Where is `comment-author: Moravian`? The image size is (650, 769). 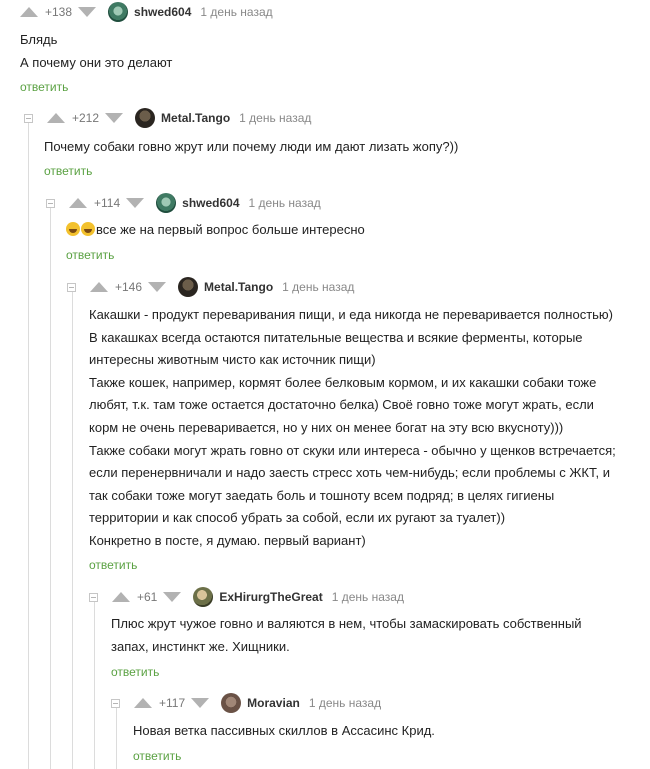 comment-author: Moravian is located at coordinates (273, 703).